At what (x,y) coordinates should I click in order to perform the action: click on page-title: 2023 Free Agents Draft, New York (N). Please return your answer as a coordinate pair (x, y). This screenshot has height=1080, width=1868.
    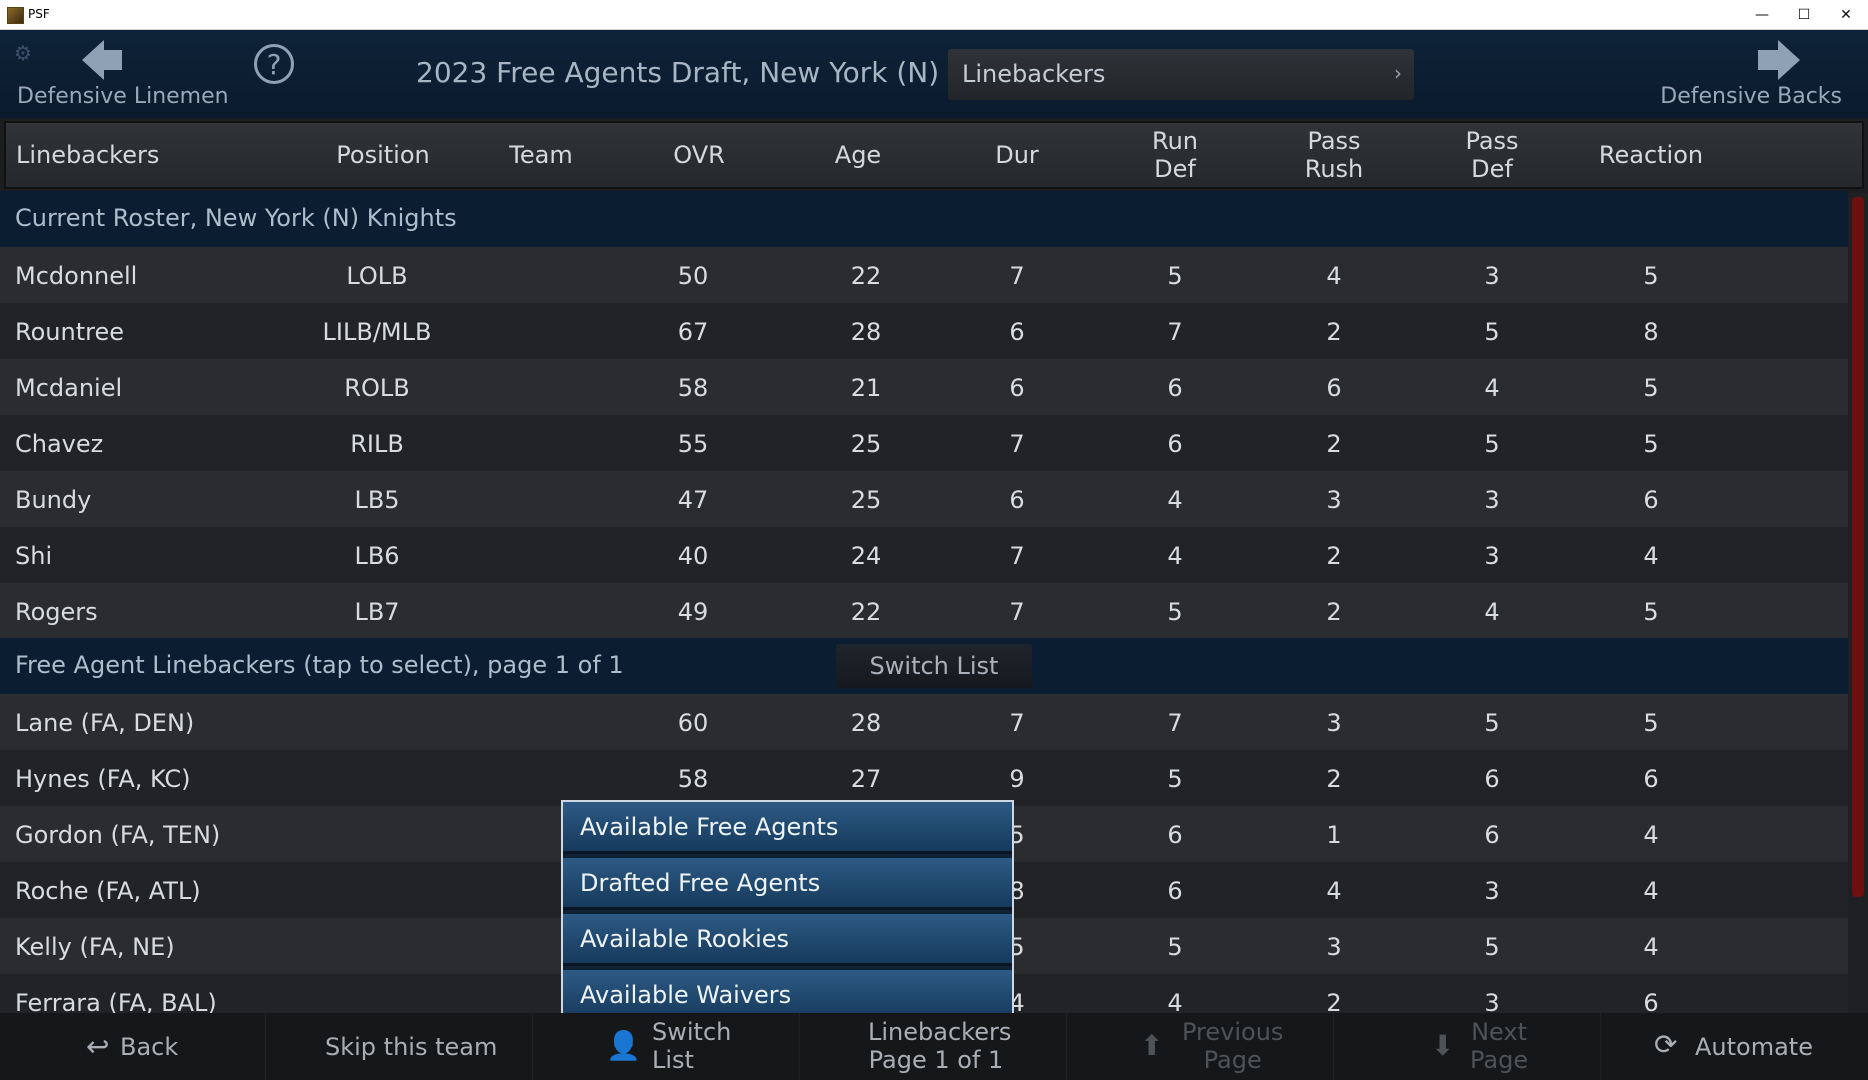
    Looking at the image, I should click on (678, 72).